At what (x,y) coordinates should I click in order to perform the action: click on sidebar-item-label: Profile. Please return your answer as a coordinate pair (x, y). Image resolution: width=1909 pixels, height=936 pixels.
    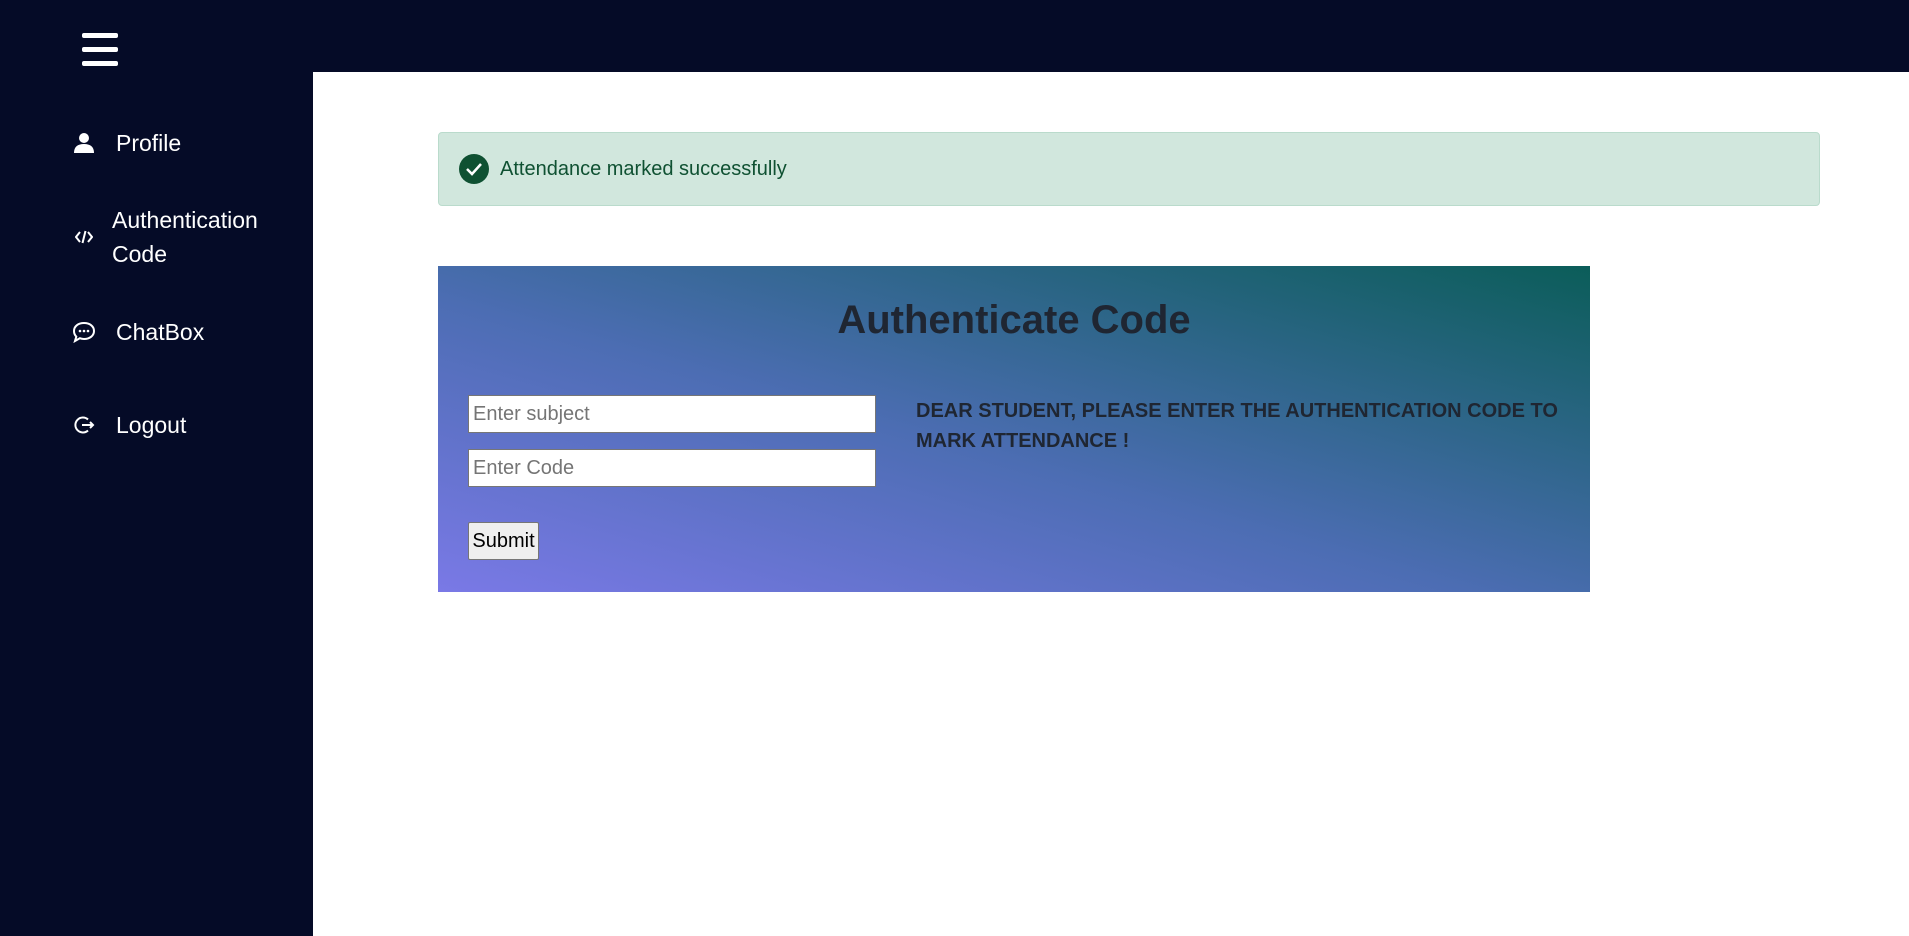
    Looking at the image, I should click on (149, 143).